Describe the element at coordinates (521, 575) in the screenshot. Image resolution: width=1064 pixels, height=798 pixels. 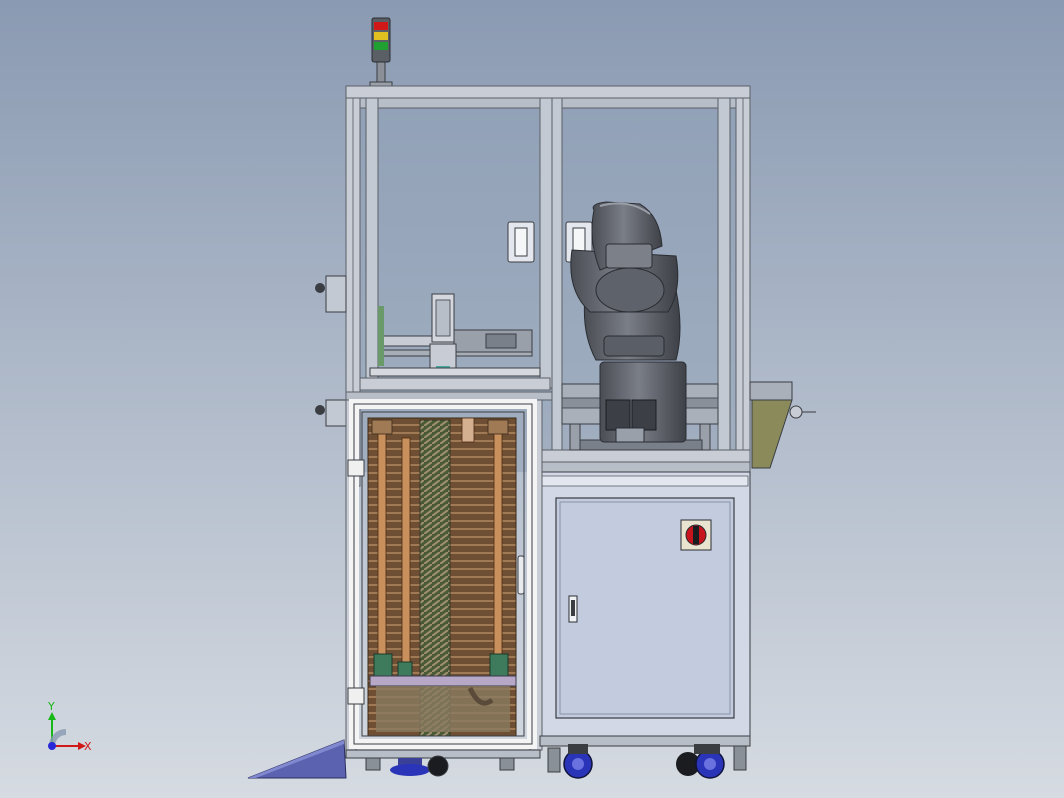
I see `magazine-door-handle` at that location.